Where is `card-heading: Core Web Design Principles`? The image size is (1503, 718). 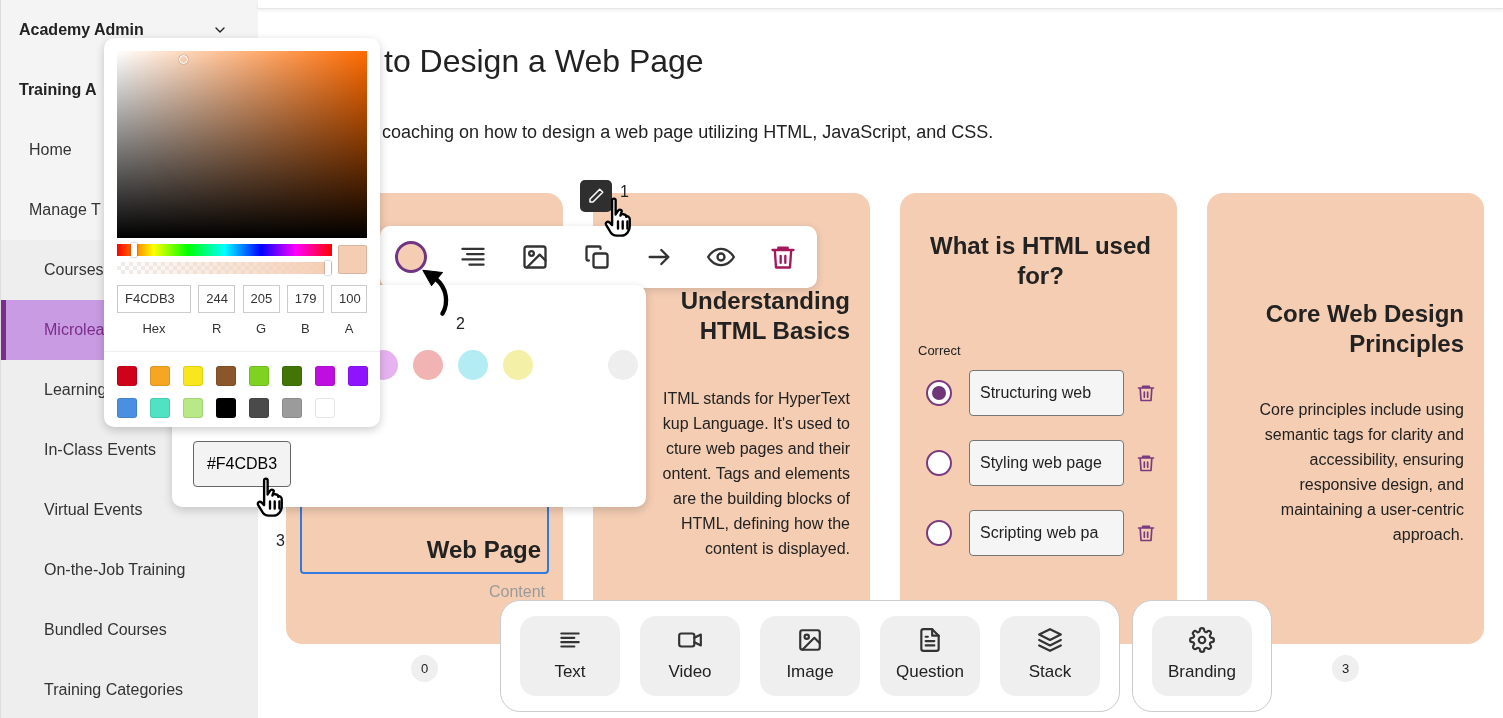 card-heading: Core Web Design Principles is located at coordinates (1364, 329).